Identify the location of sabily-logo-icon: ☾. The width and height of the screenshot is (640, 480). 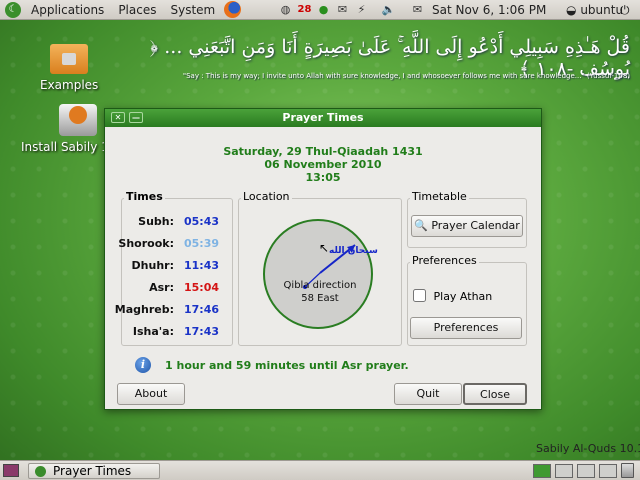
(13, 9).